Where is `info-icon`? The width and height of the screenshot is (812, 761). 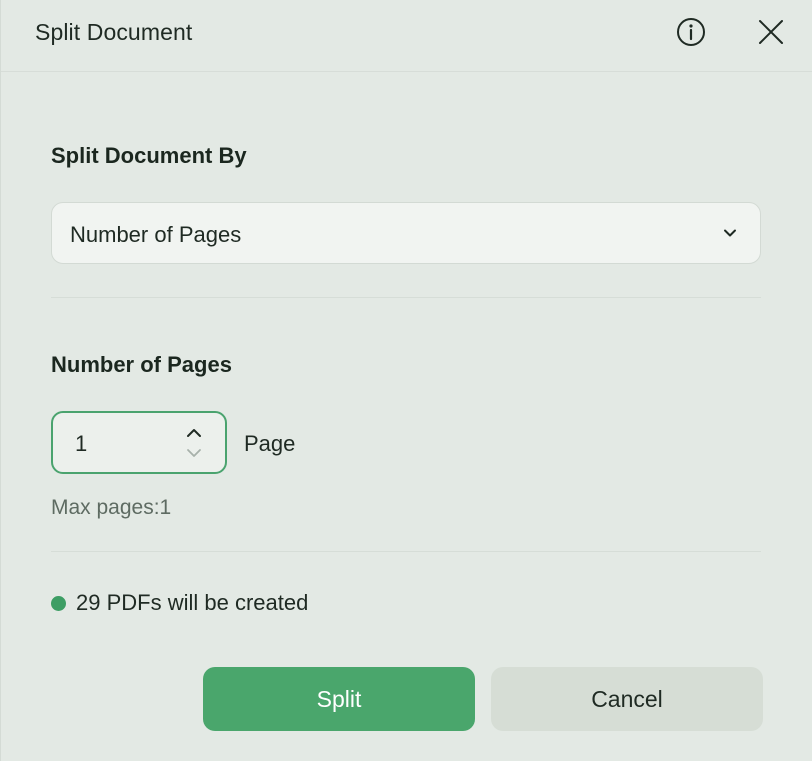
info-icon is located at coordinates (691, 32).